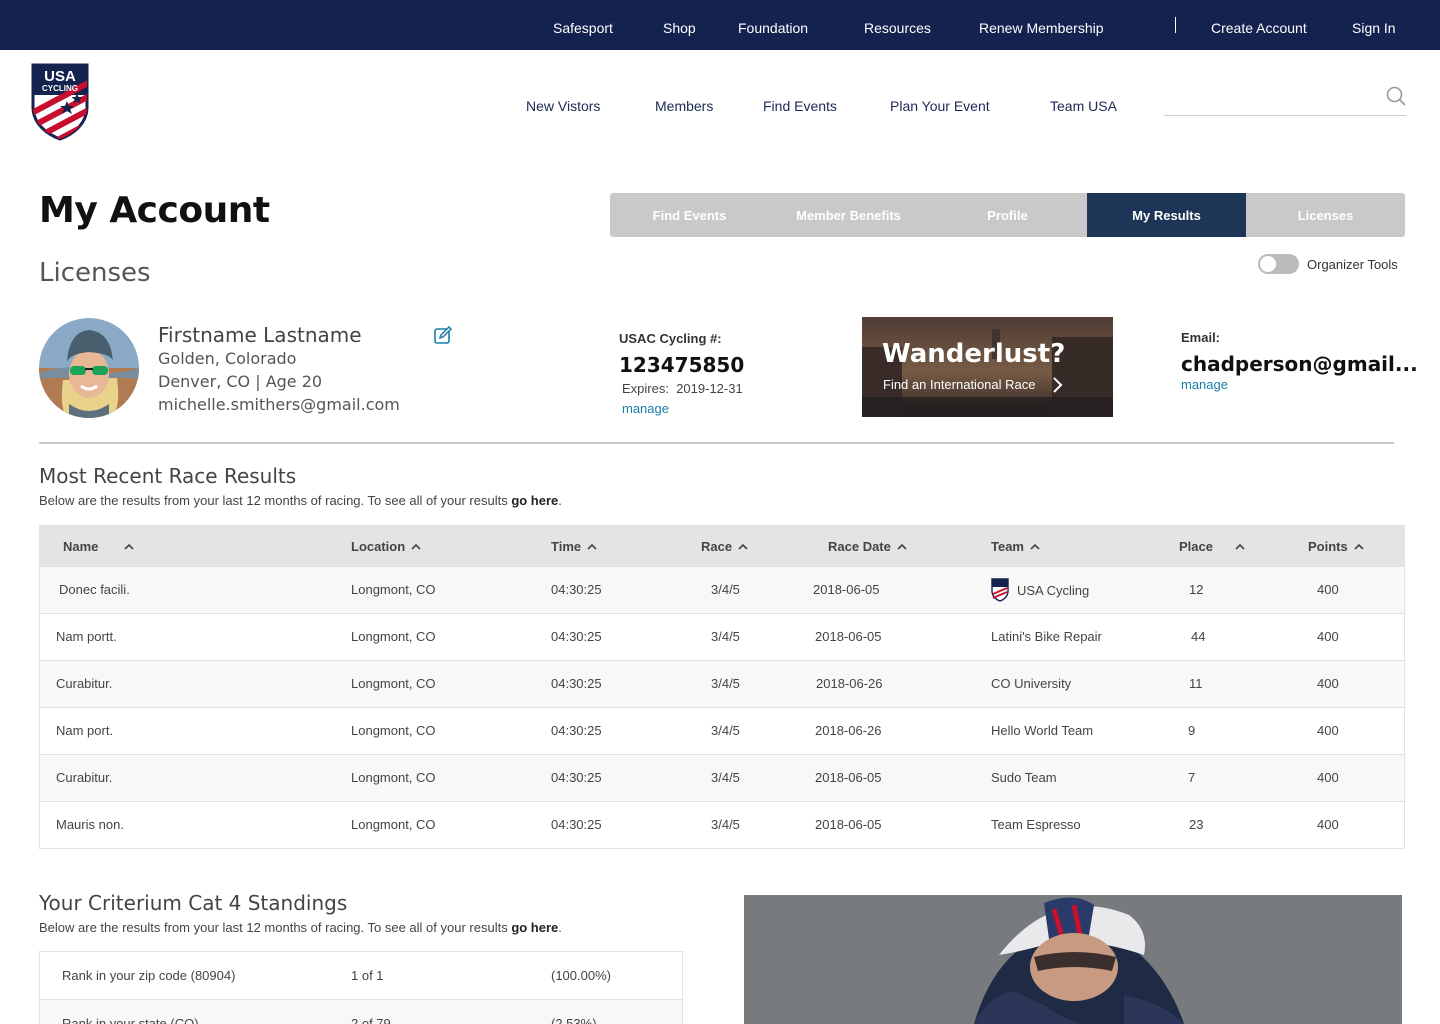  What do you see at coordinates (1073, 959) in the screenshot?
I see `cyclist-photo` at bounding box center [1073, 959].